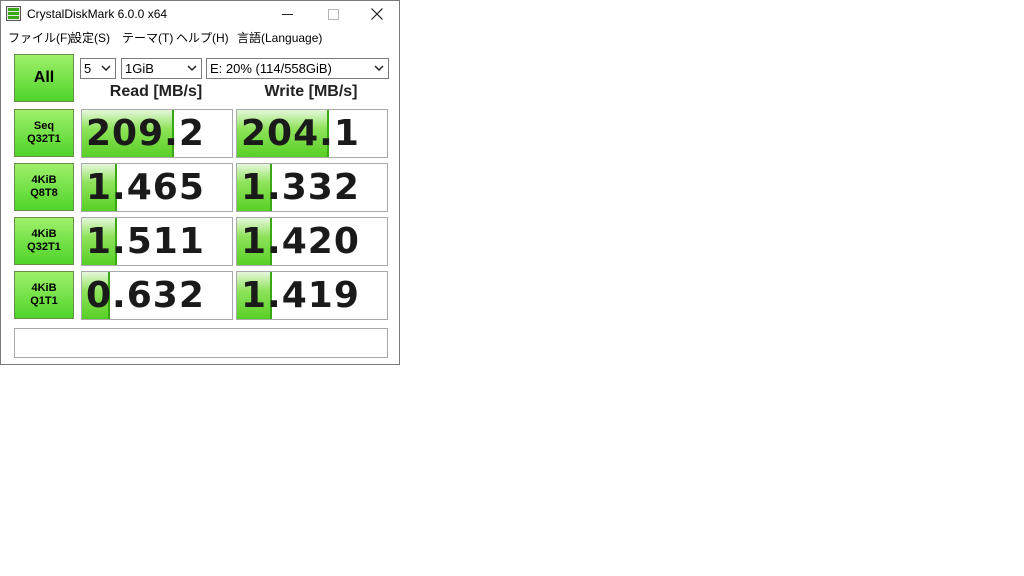 The image size is (1024, 576). I want to click on test-button-seq-q32t1: Seq Q32T1, so click(44, 133).